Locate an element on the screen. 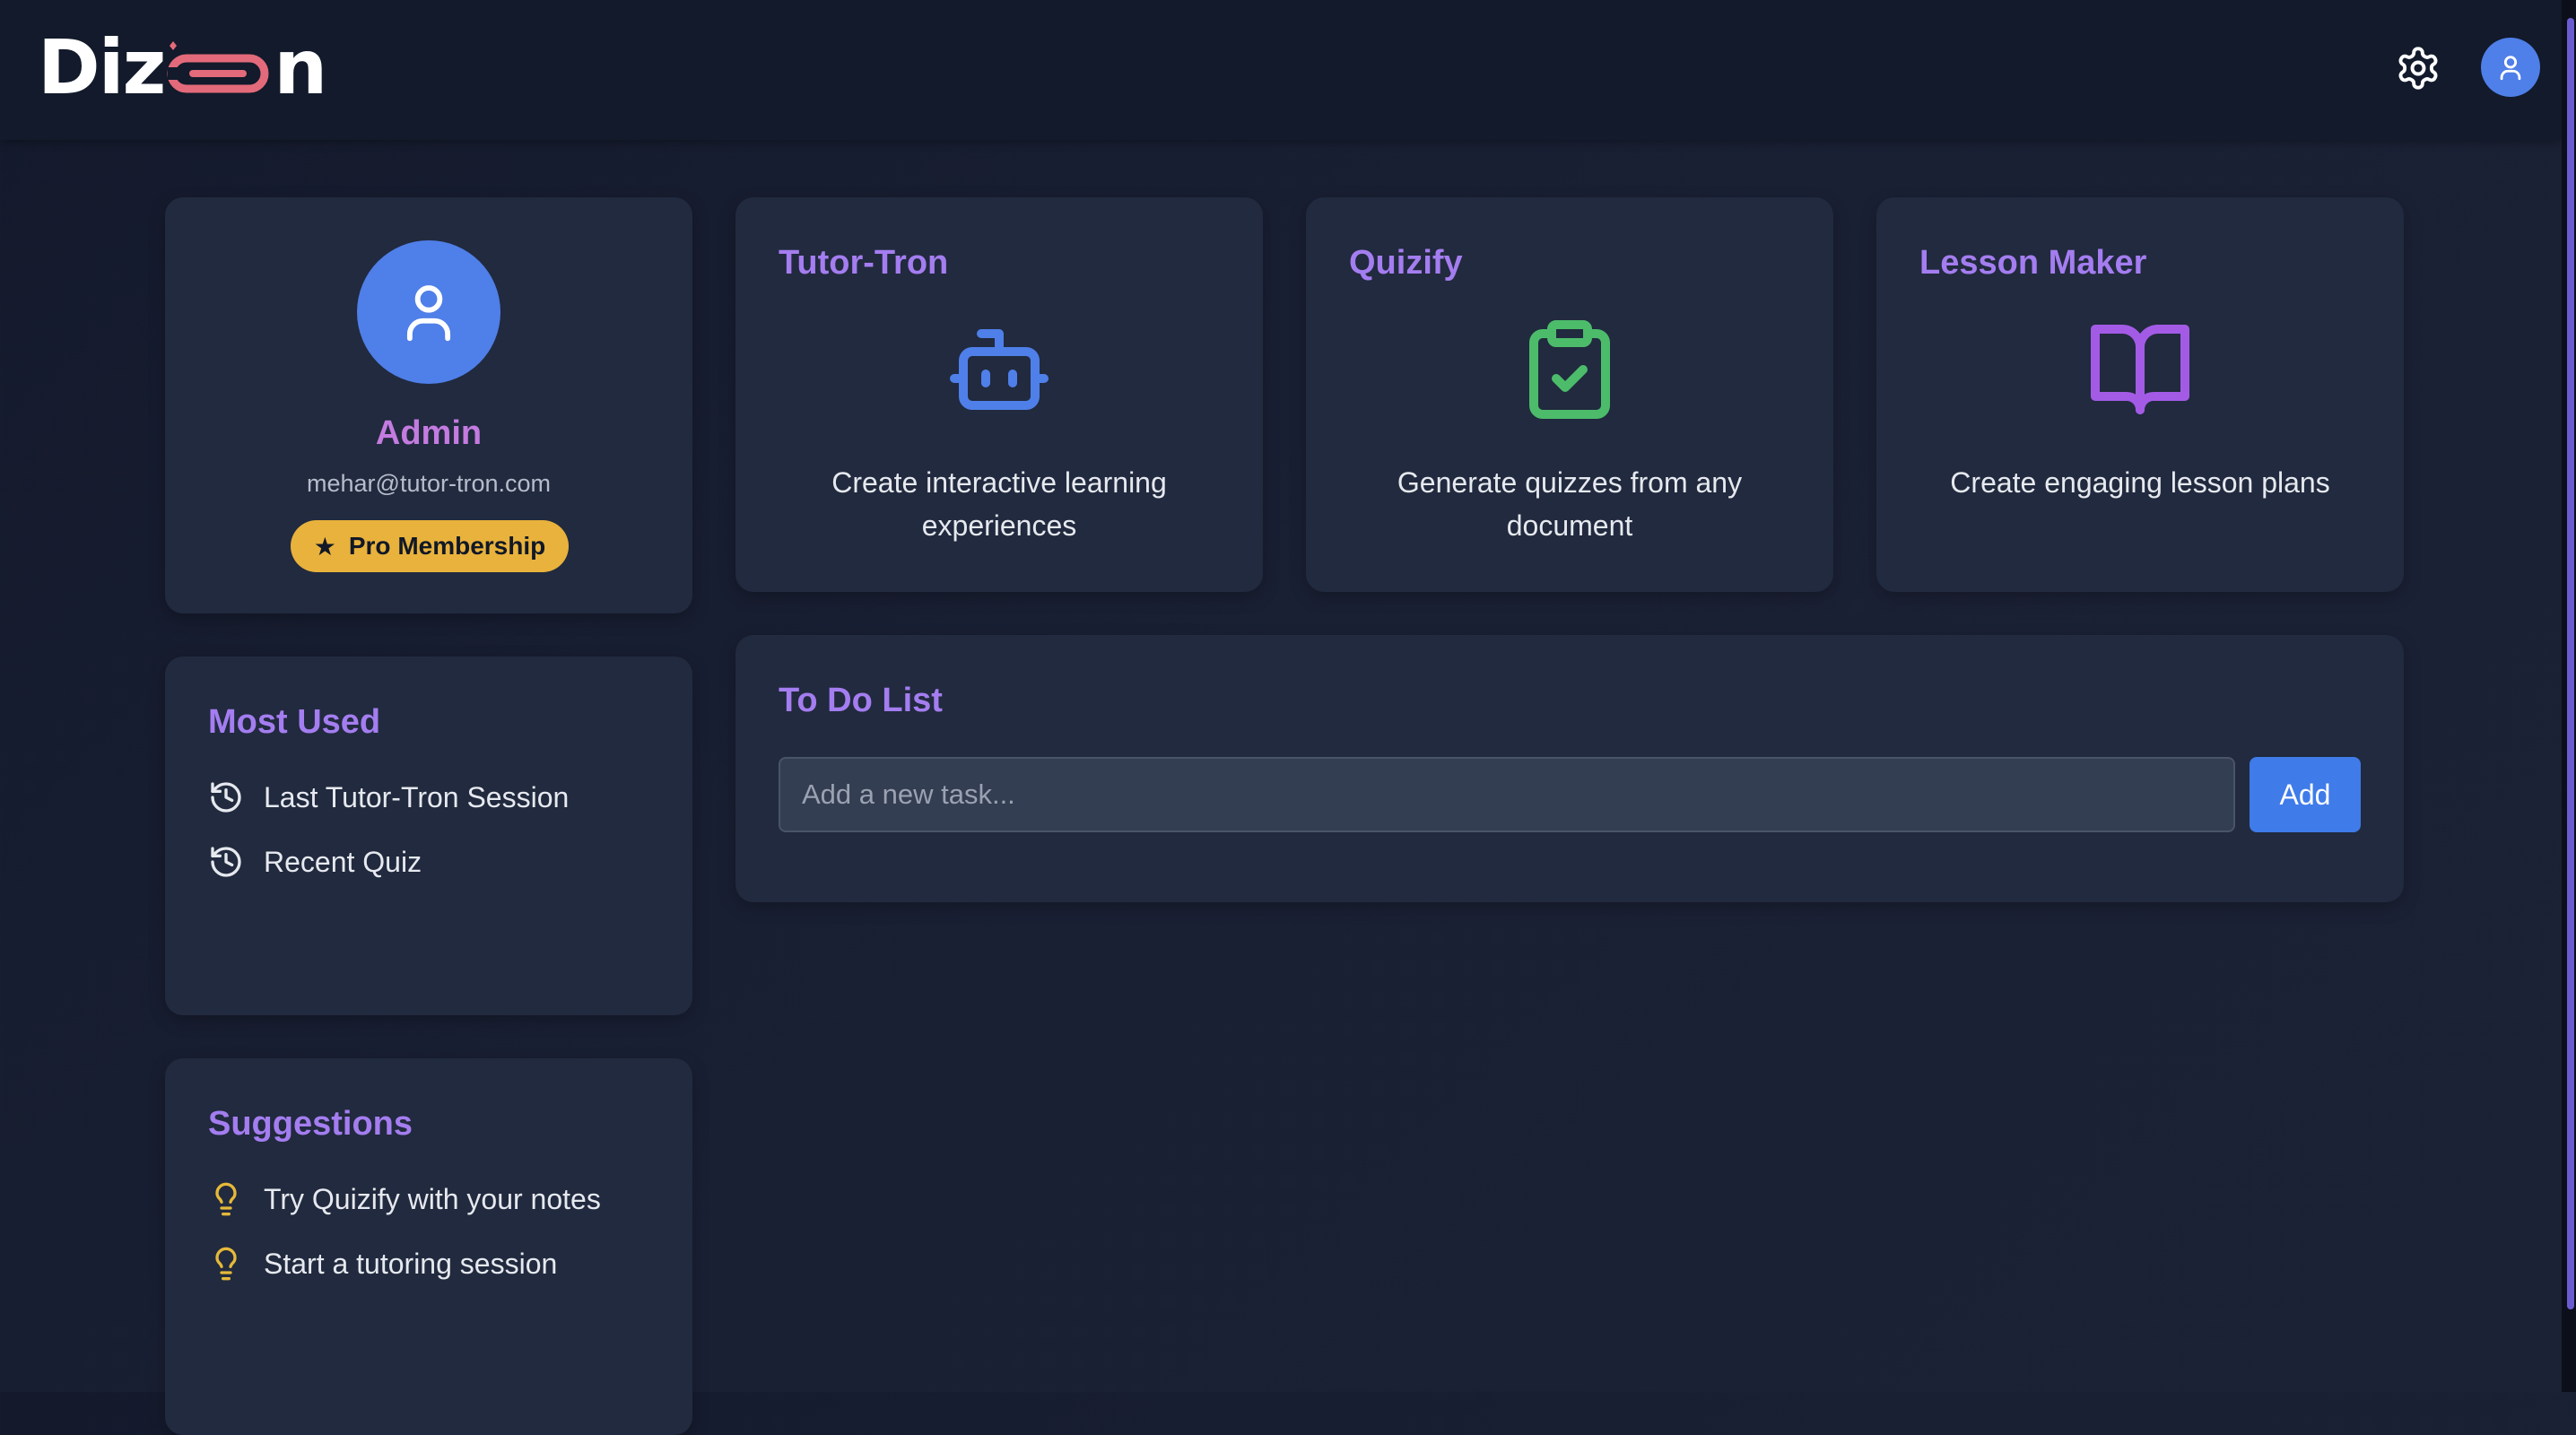  star-icon: ★ is located at coordinates (324, 546).